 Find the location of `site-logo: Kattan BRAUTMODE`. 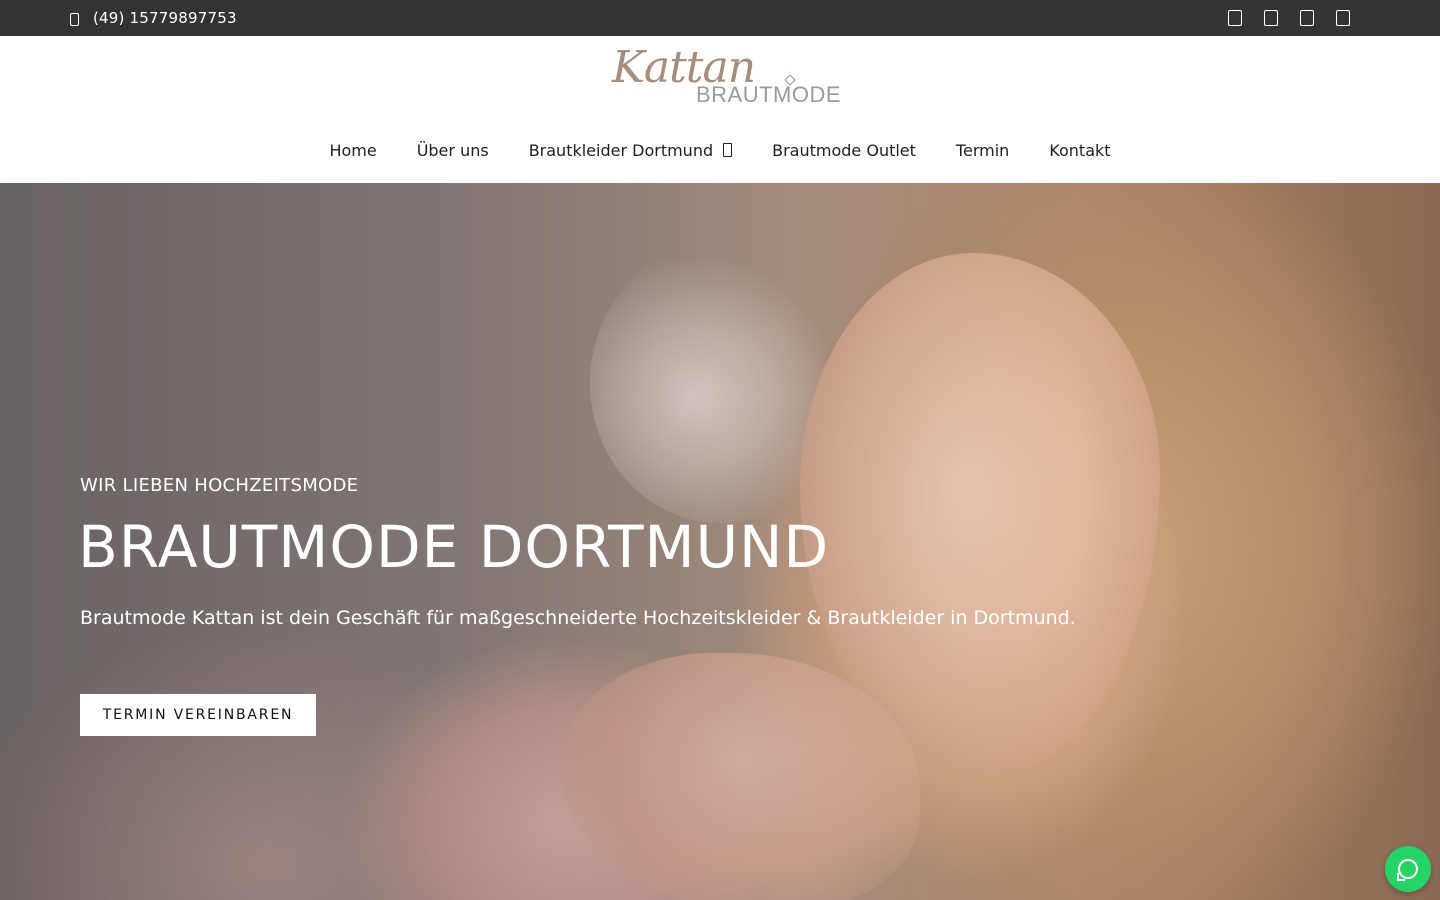

site-logo: Kattan BRAUTMODE is located at coordinates (725, 76).